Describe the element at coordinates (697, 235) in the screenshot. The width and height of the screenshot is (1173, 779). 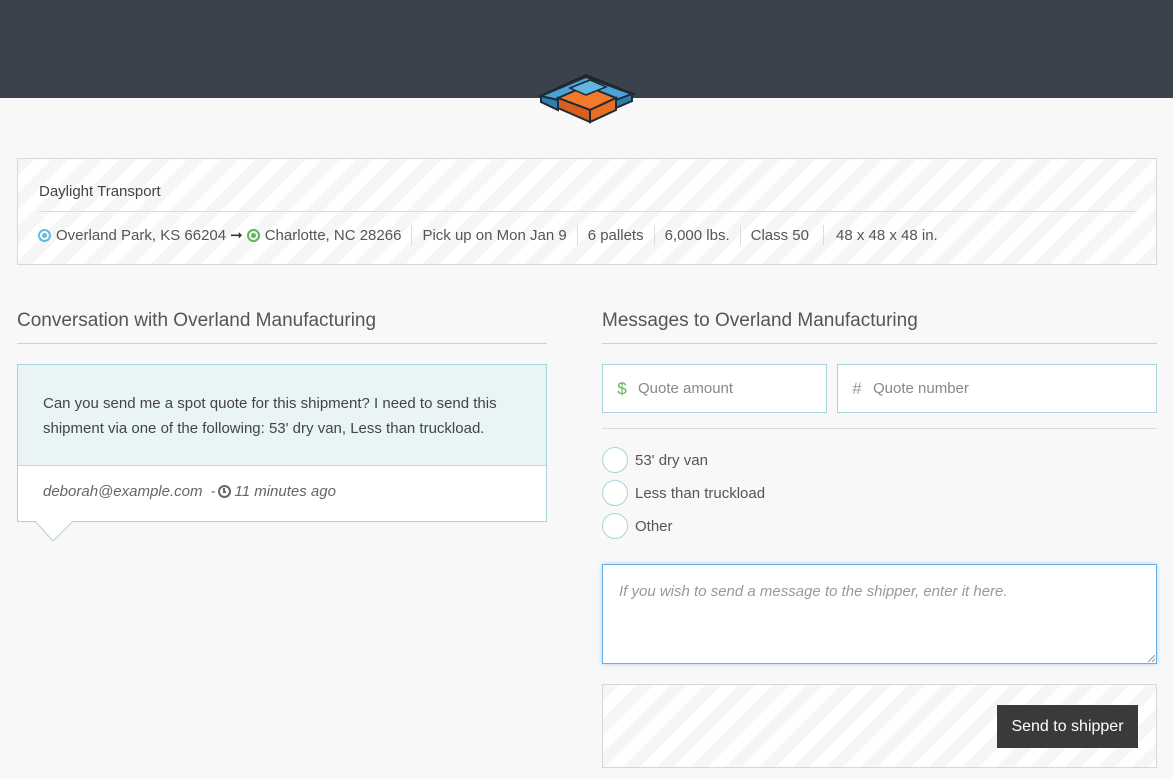
I see `shipment-weight: 6,000 lbs.` at that location.